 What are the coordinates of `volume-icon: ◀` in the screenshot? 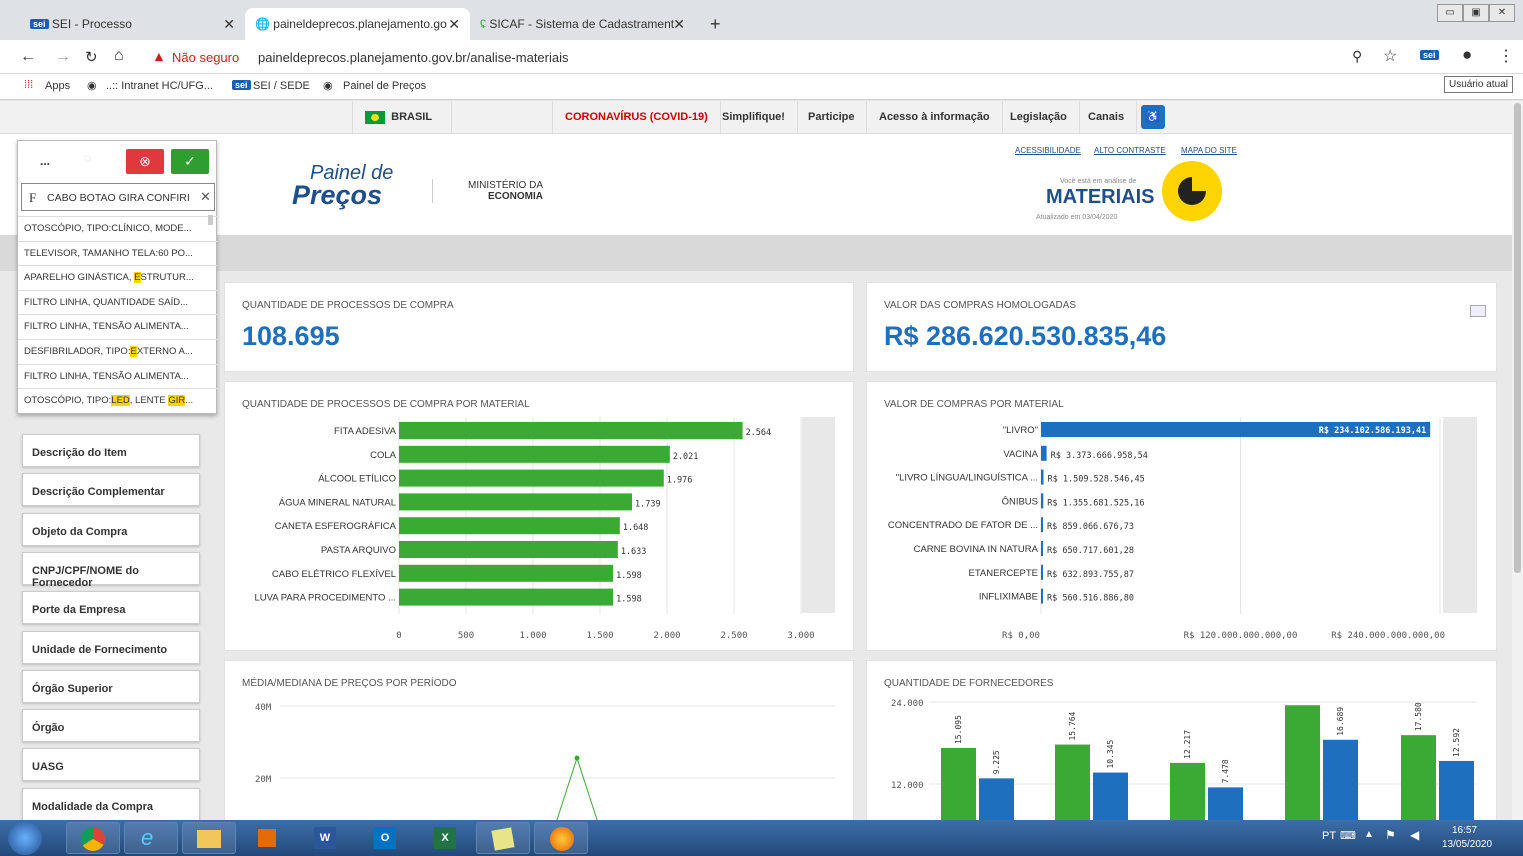 It's located at (1414, 835).